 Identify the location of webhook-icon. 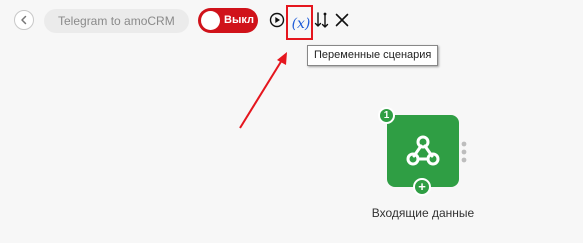
(423, 150).